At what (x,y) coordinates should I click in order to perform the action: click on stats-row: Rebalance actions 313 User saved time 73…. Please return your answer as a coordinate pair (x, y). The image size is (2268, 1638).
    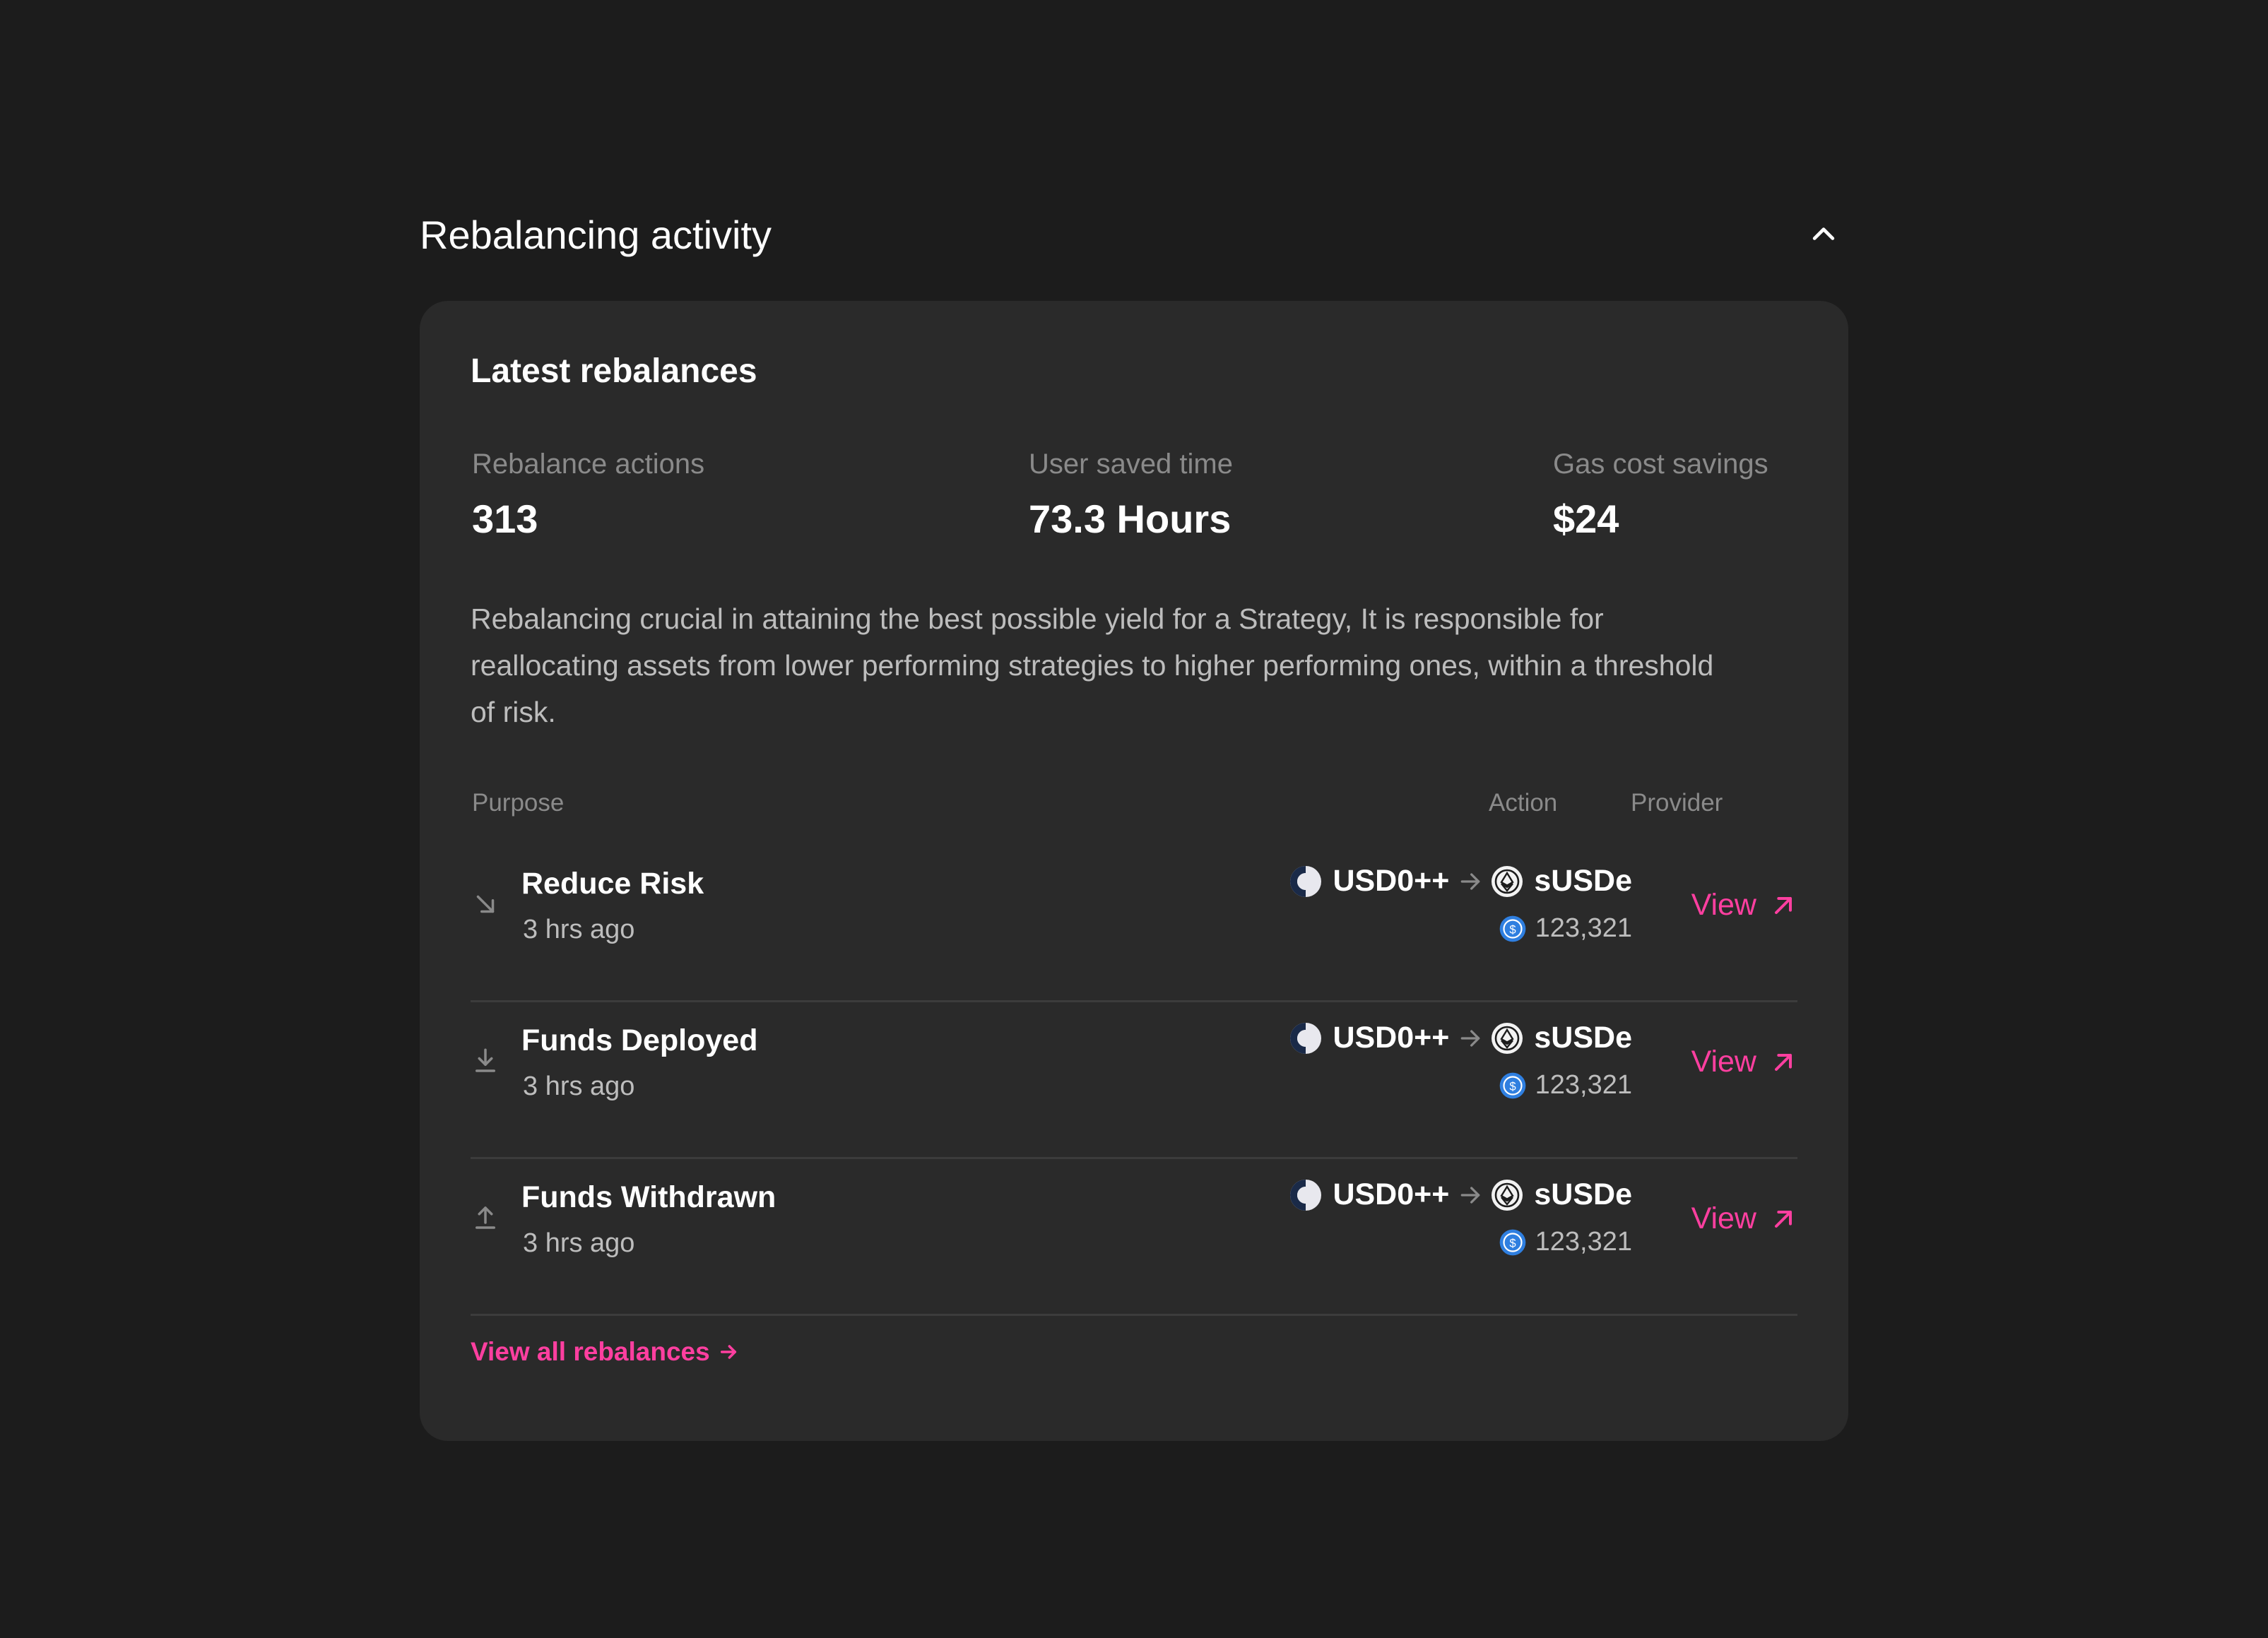
    Looking at the image, I should click on (1134, 495).